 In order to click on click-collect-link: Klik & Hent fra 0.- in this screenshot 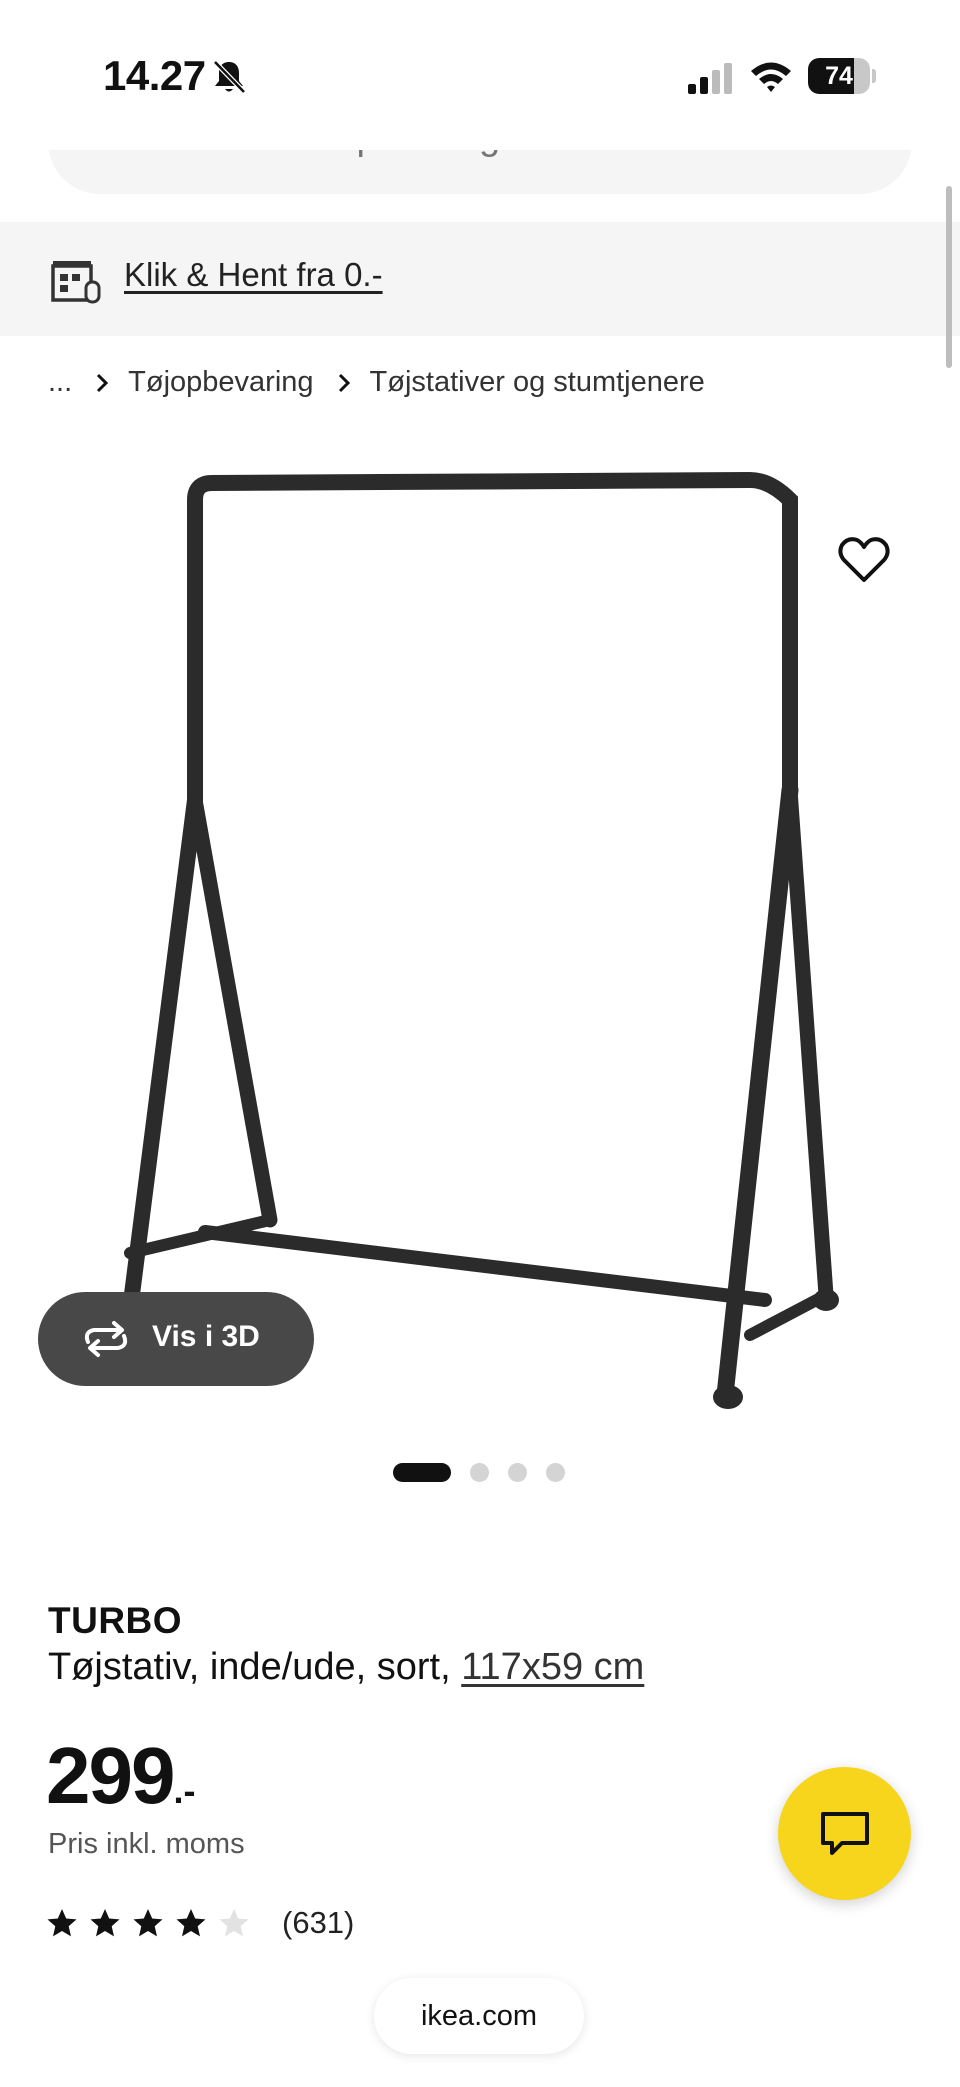, I will do `click(253, 275)`.